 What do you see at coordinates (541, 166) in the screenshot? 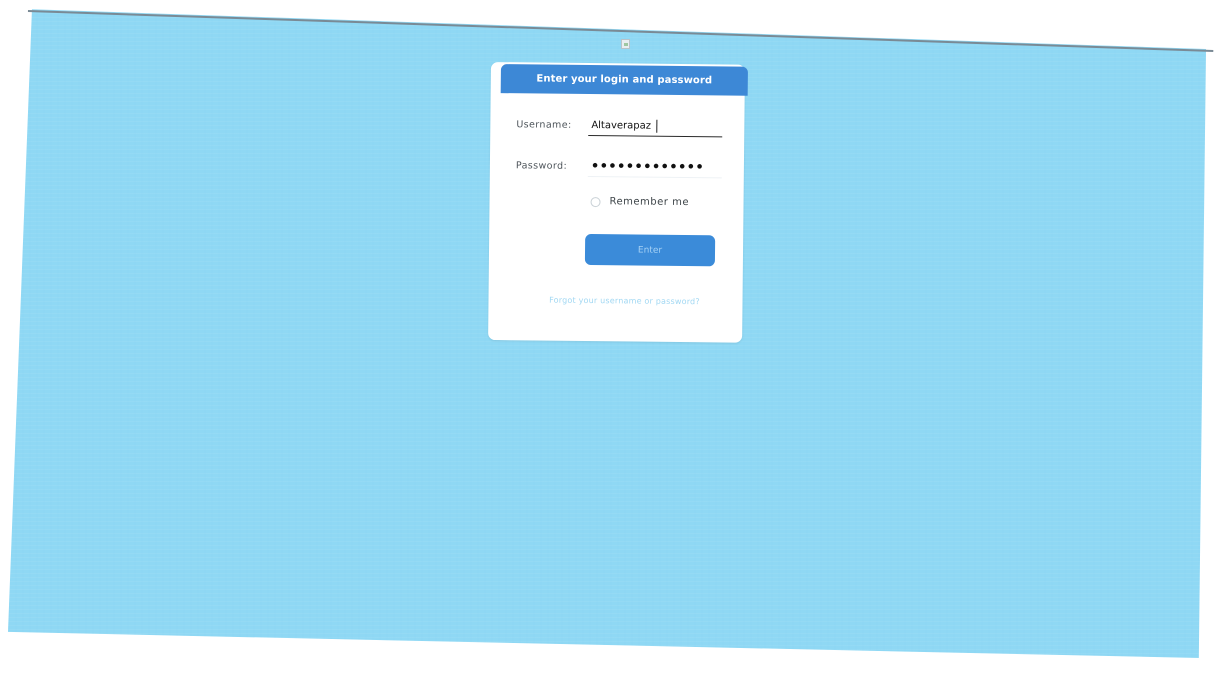
I see `password-label: Password:` at bounding box center [541, 166].